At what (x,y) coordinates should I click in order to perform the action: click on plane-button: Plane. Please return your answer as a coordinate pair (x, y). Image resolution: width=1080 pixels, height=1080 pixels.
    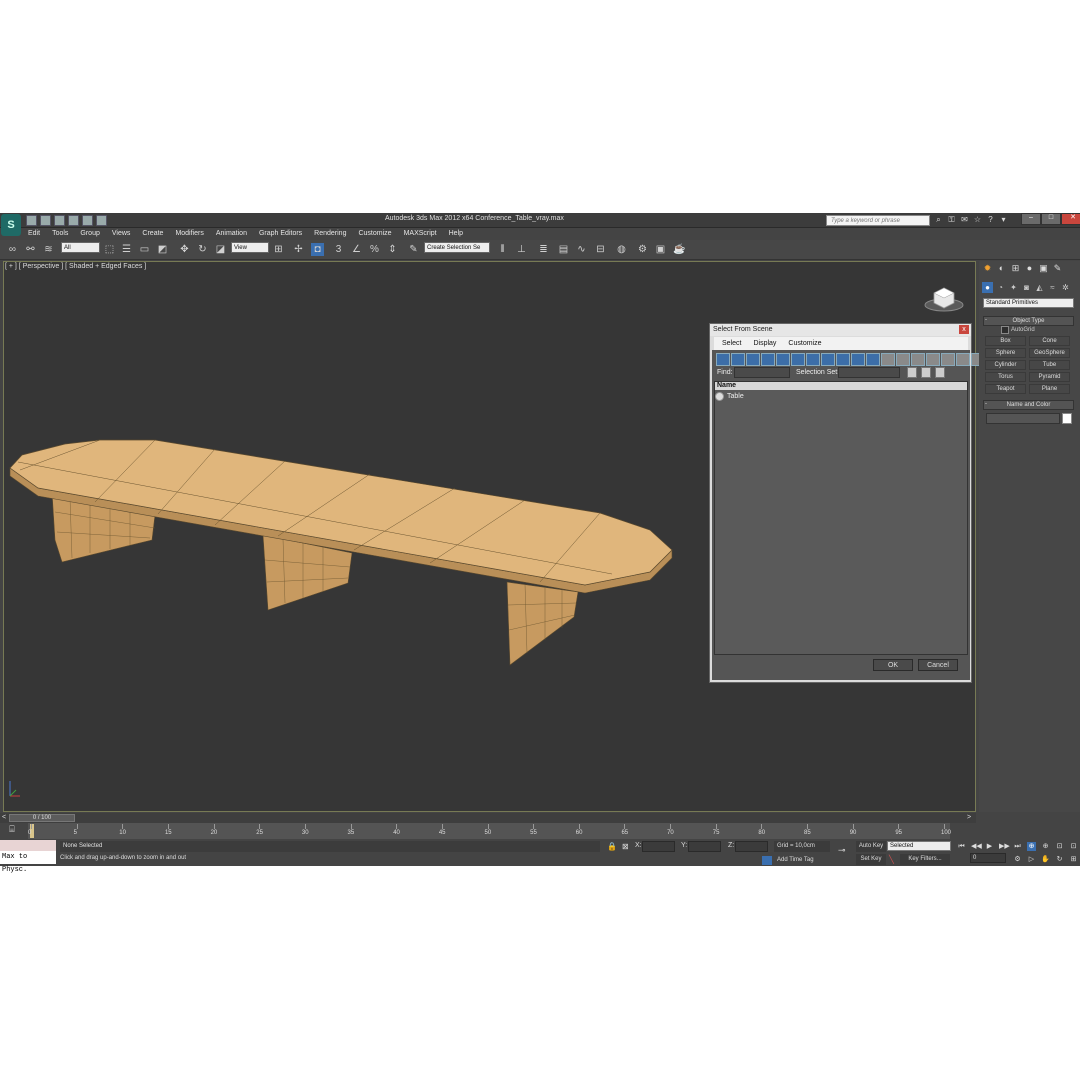
    Looking at the image, I should click on (1049, 389).